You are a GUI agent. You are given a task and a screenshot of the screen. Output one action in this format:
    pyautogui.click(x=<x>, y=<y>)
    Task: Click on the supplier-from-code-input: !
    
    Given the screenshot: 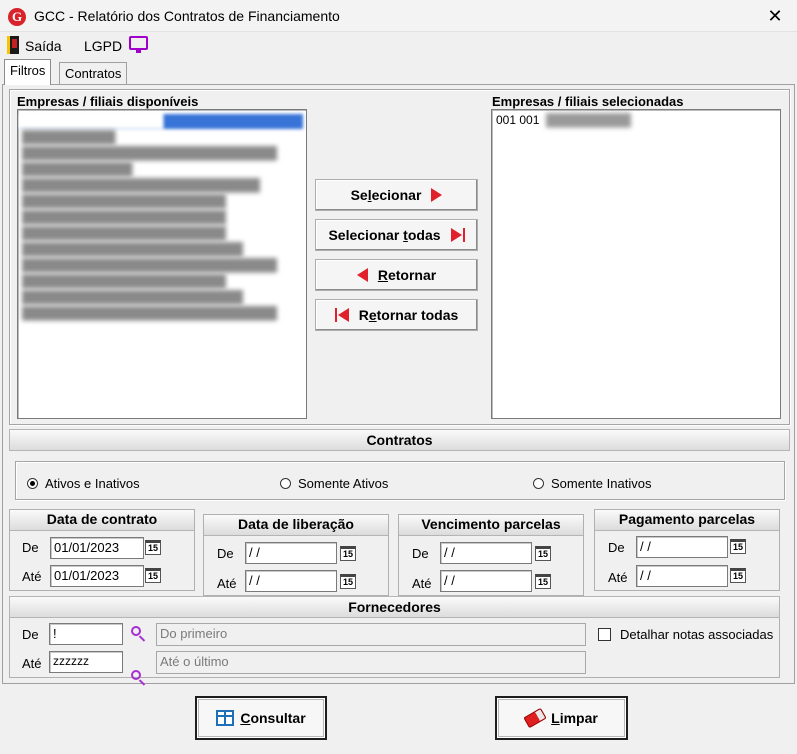 What is the action you would take?
    pyautogui.click(x=86, y=634)
    